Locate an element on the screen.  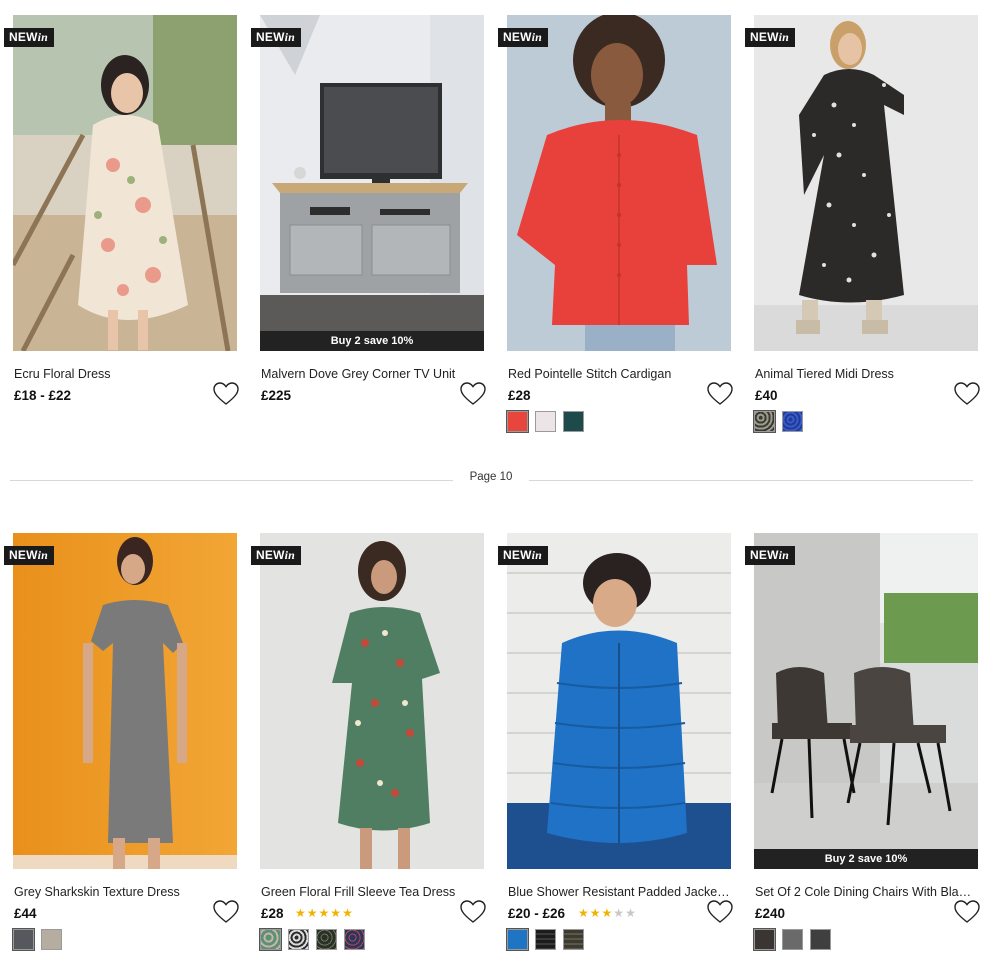
product-title: Grey Sharkskin Texture Dress is located at coordinates (125, 892).